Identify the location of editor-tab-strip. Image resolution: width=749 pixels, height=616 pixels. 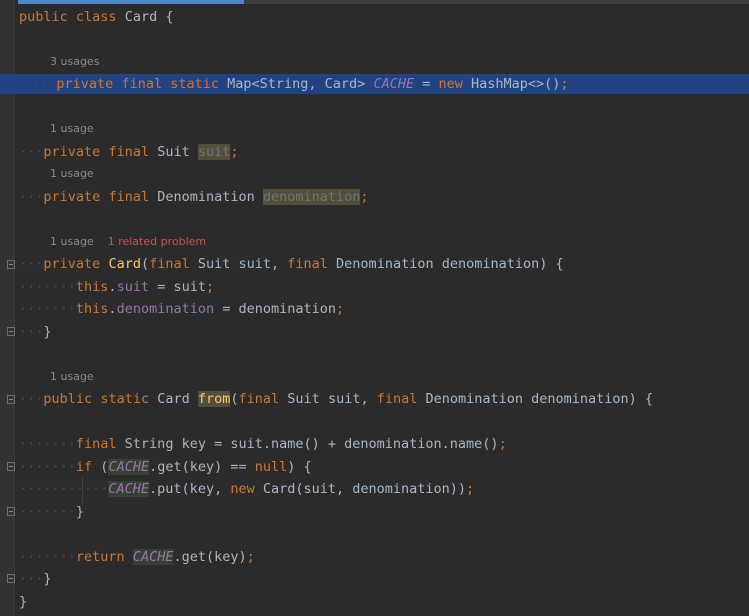
(374, 2).